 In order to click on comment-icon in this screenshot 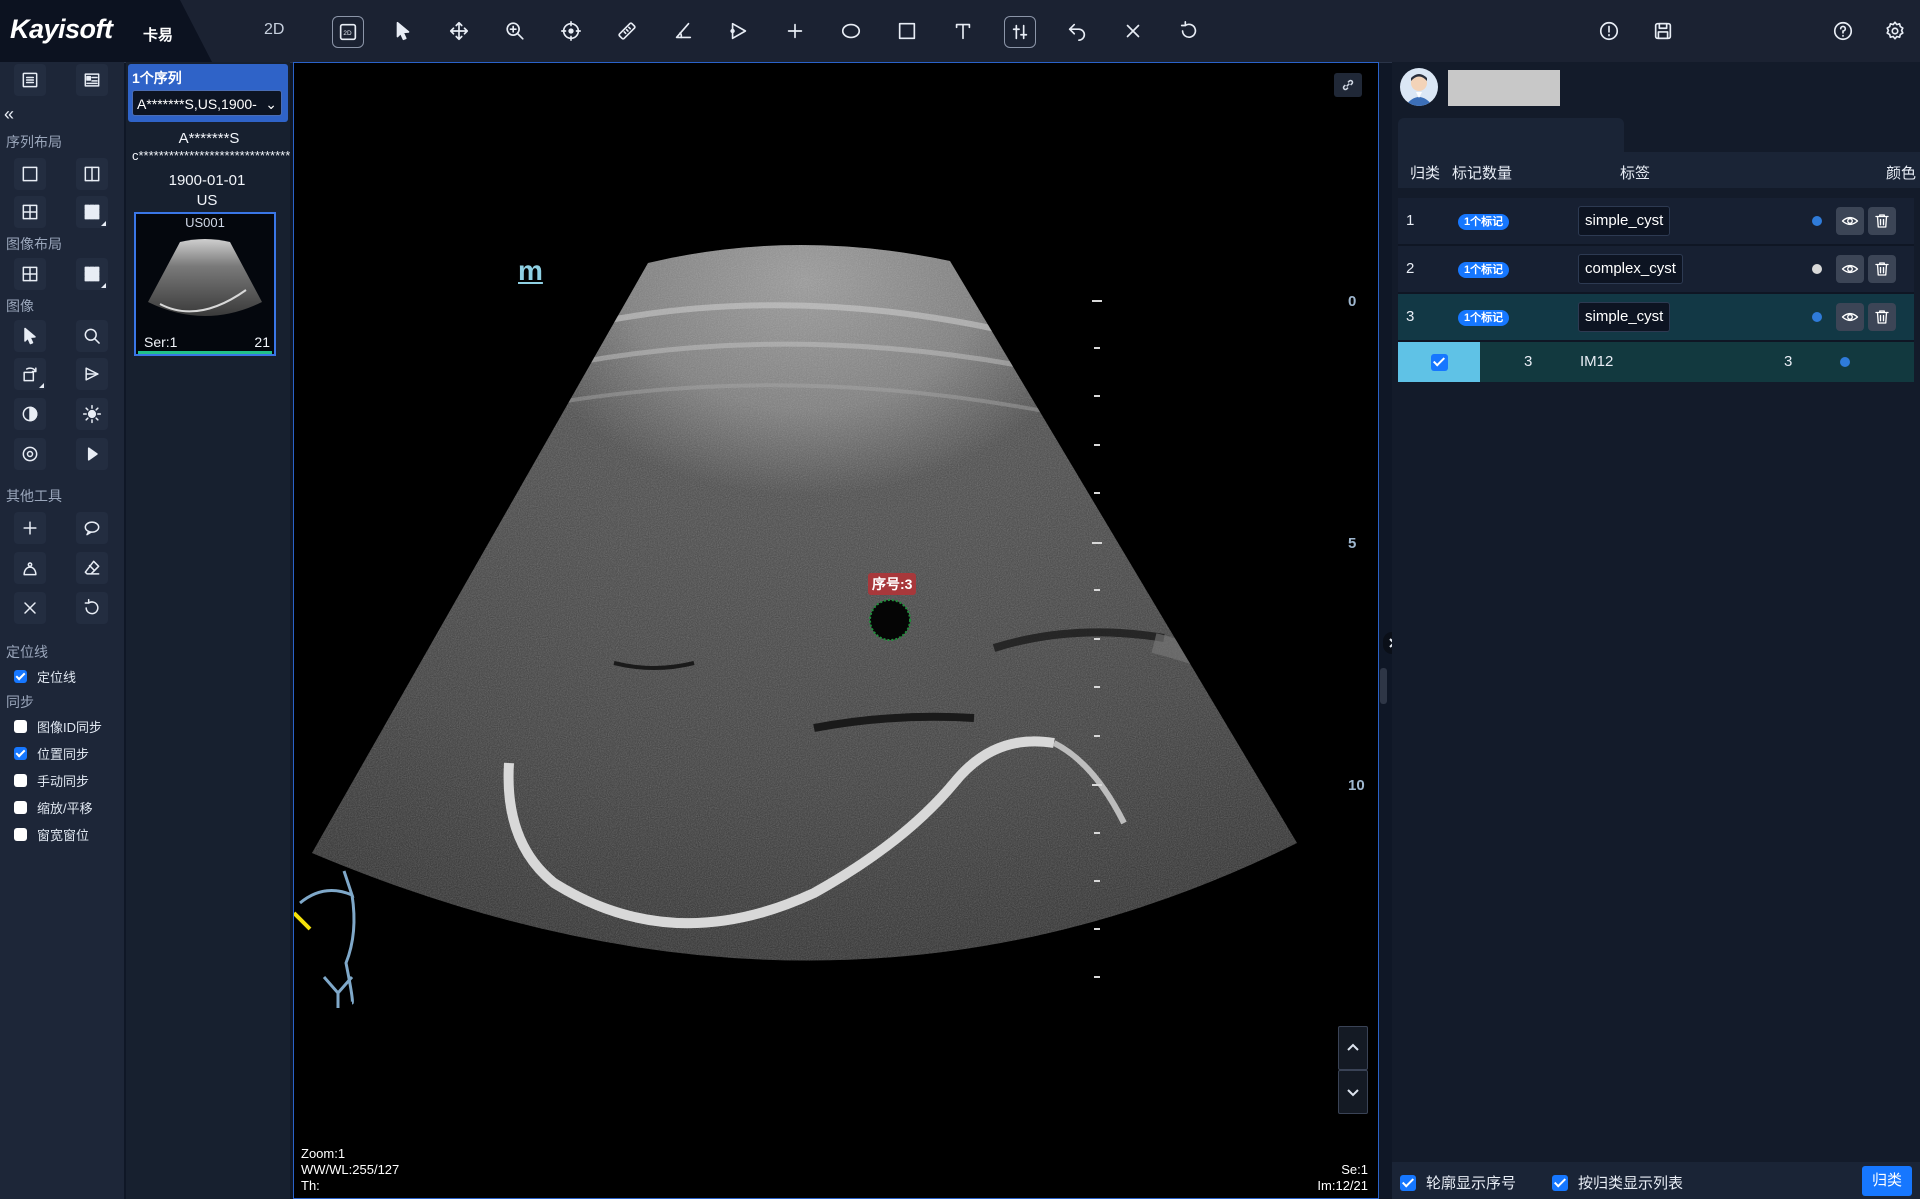, I will do `click(92, 528)`.